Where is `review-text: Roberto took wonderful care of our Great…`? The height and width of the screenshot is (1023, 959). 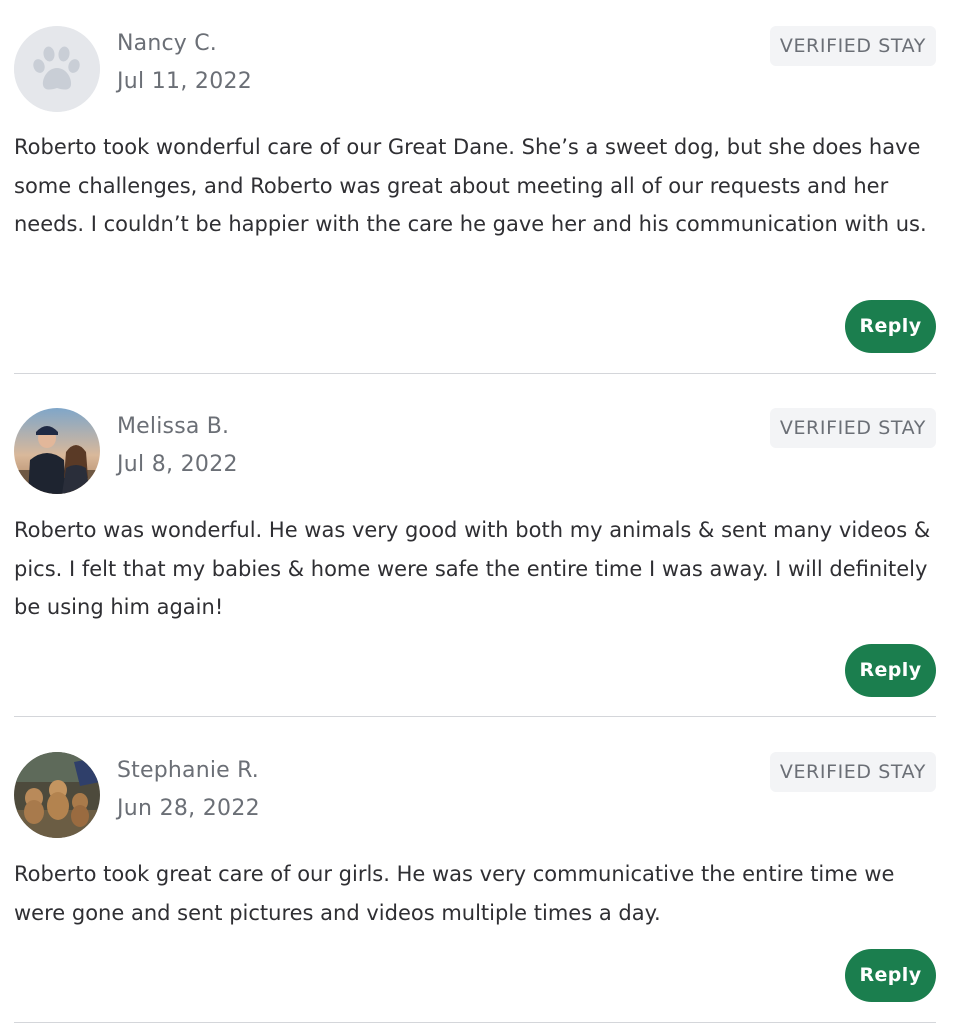
review-text: Roberto took wonderful care of our Great… is located at coordinates (470, 185).